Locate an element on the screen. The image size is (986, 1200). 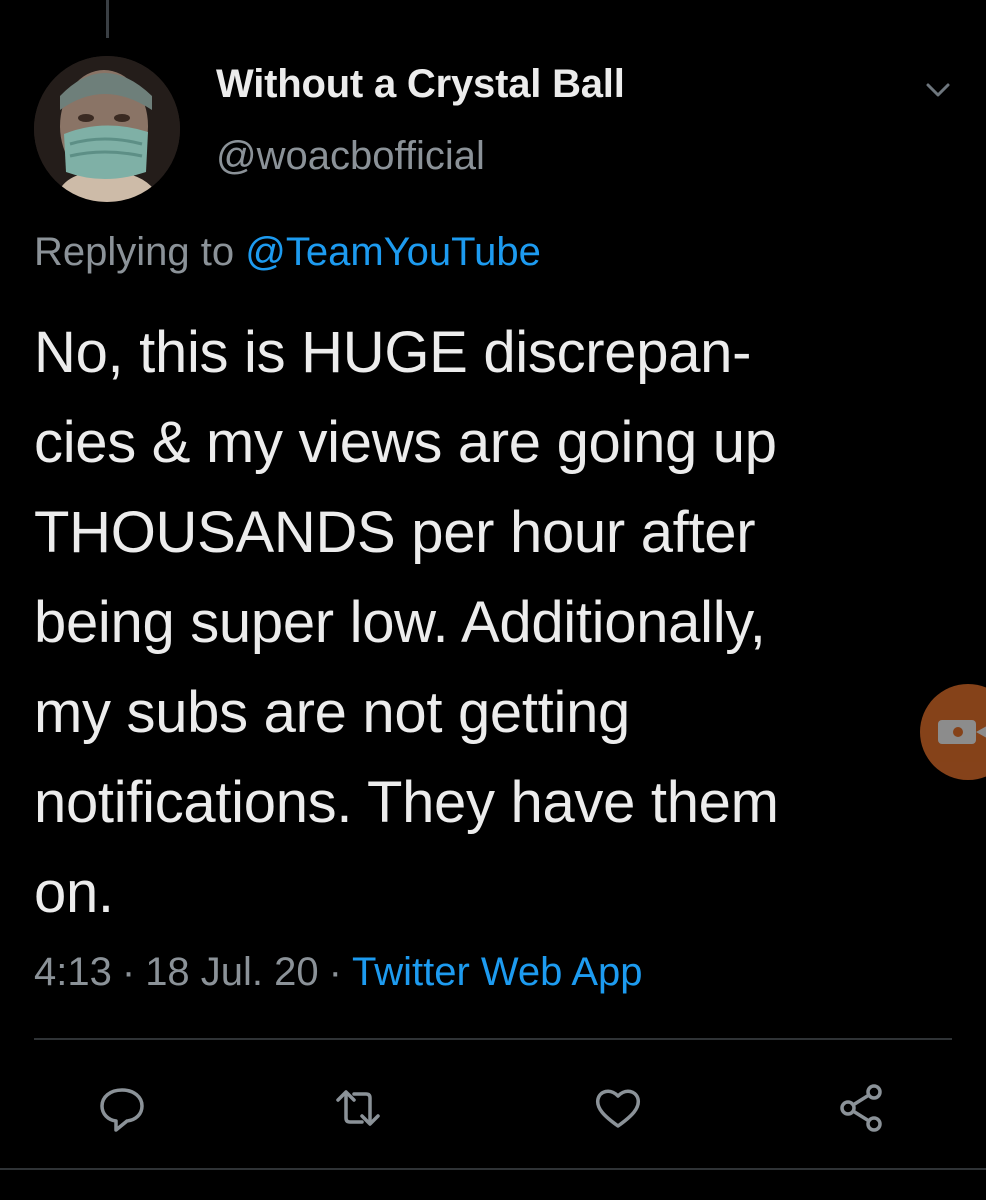
video-camera-icon is located at coordinates (962, 732).